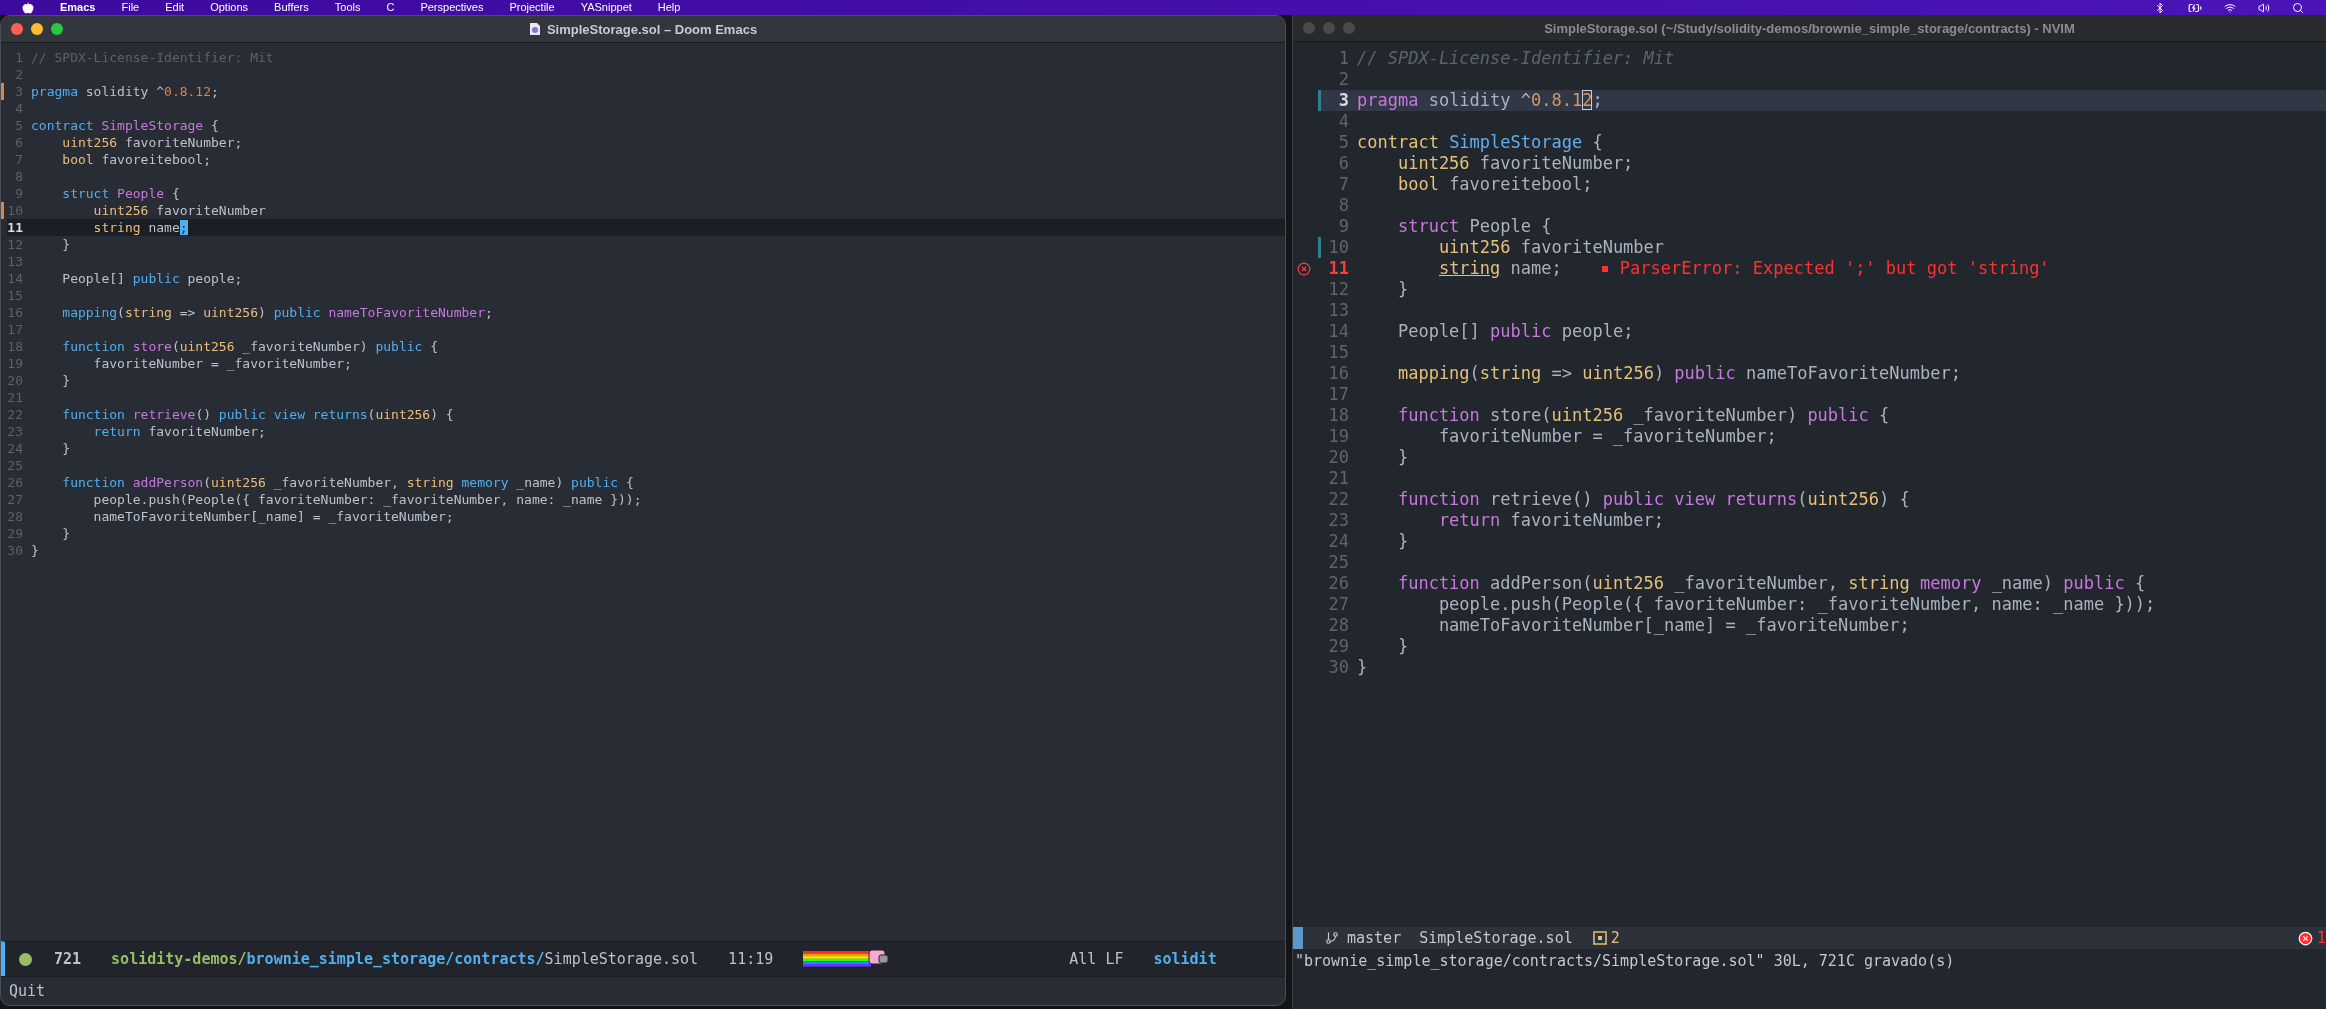 This screenshot has width=2326, height=1009. I want to click on line-number: 3, so click(1339, 100).